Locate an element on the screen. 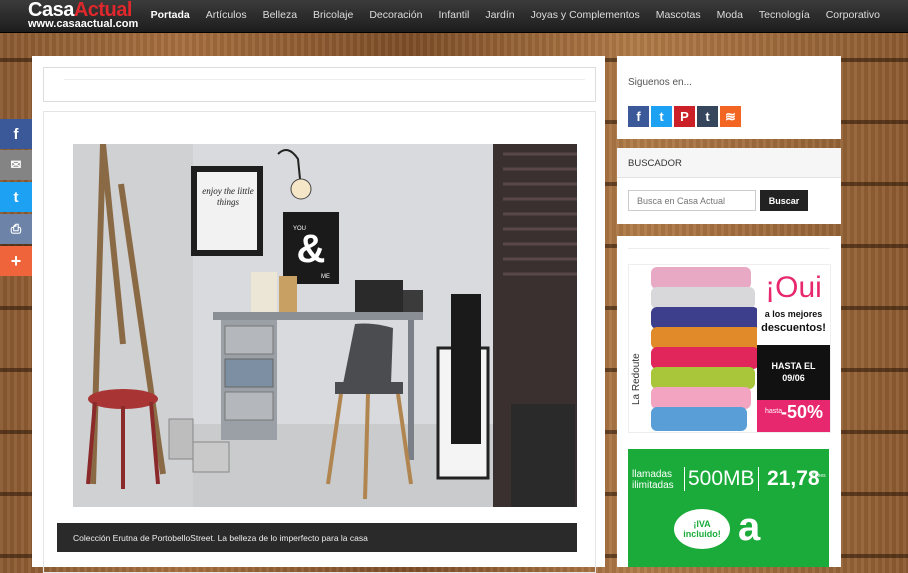  nav-jardin: Jardín is located at coordinates (499, 15).